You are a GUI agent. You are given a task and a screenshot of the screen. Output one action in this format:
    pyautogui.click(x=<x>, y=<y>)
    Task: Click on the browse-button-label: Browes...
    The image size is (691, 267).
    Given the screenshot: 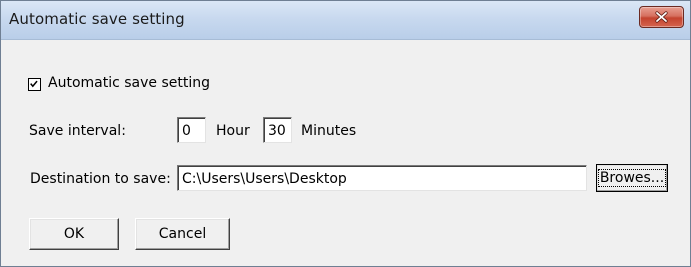 What is the action you would take?
    pyautogui.click(x=632, y=178)
    